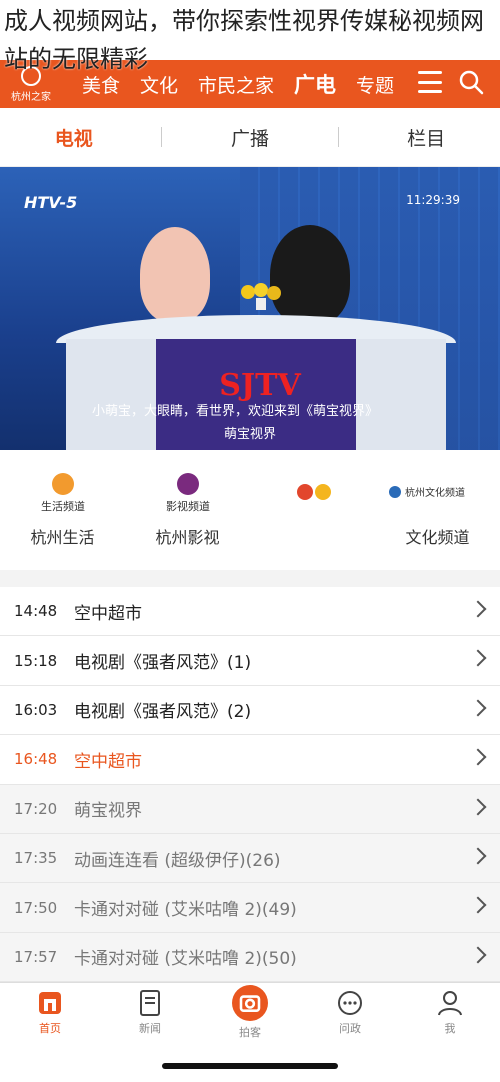 The width and height of the screenshot is (500, 1082). What do you see at coordinates (249, 434) in the screenshot?
I see `show-name: 萌宝视界` at bounding box center [249, 434].